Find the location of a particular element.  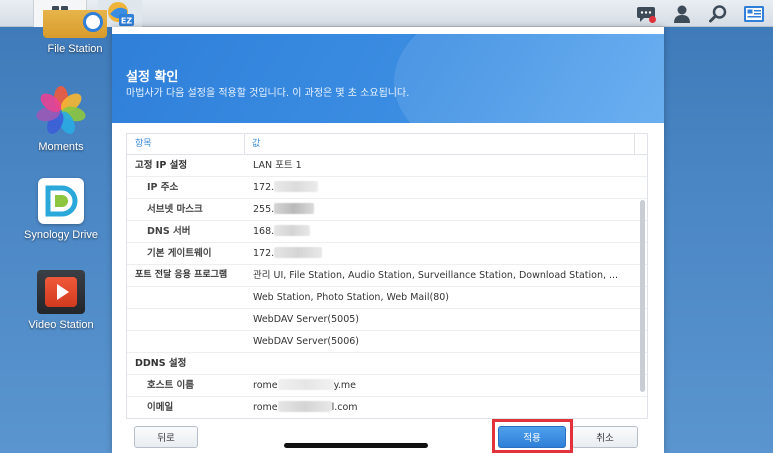

table-row: 호스트 이름 rome y.me is located at coordinates (387, 386).